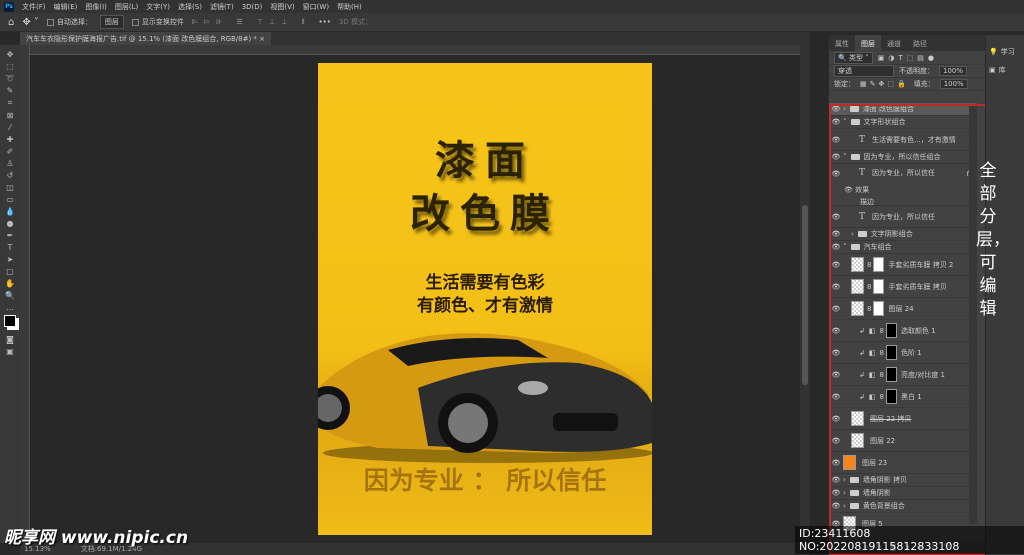 This screenshot has height=555, width=1024. I want to click on filter-label: 类型, so click(855, 57).